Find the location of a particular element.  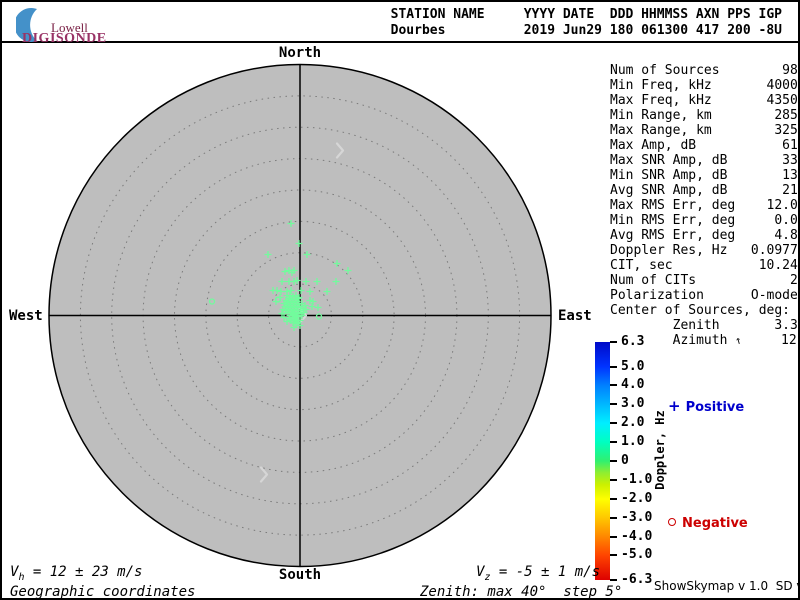

stats-line: CIT, sec 10.24 is located at coordinates (704, 265).